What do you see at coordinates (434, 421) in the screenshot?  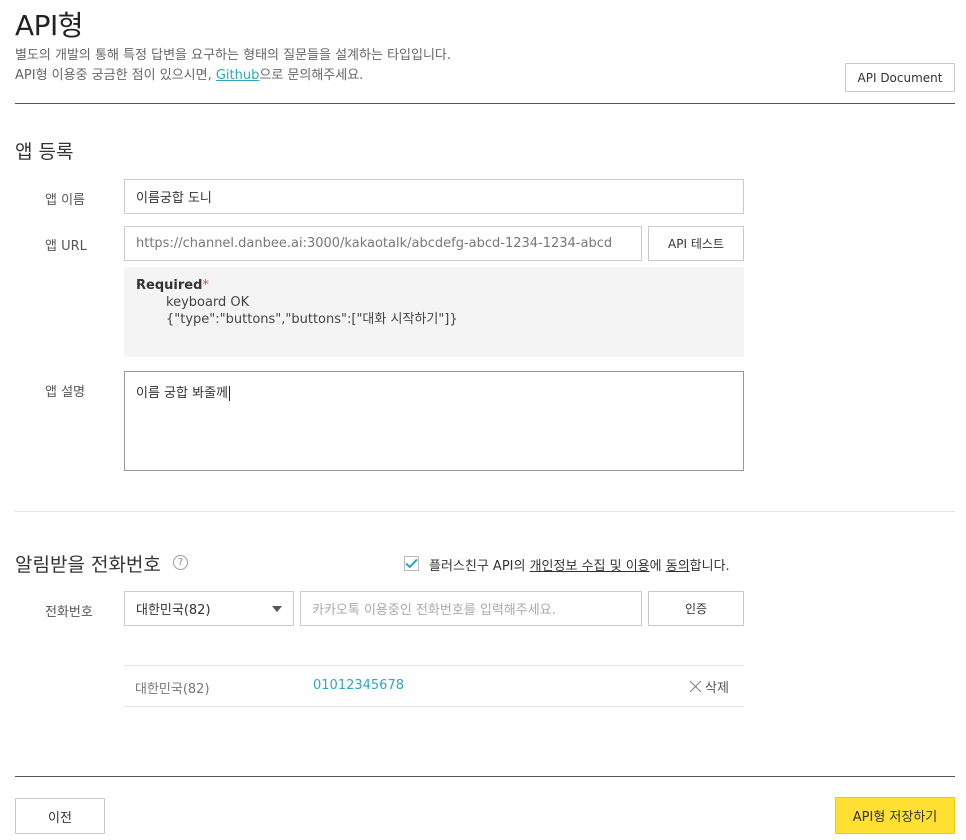 I see `app-desc-textarea: 이름 궁합 봐줄께` at bounding box center [434, 421].